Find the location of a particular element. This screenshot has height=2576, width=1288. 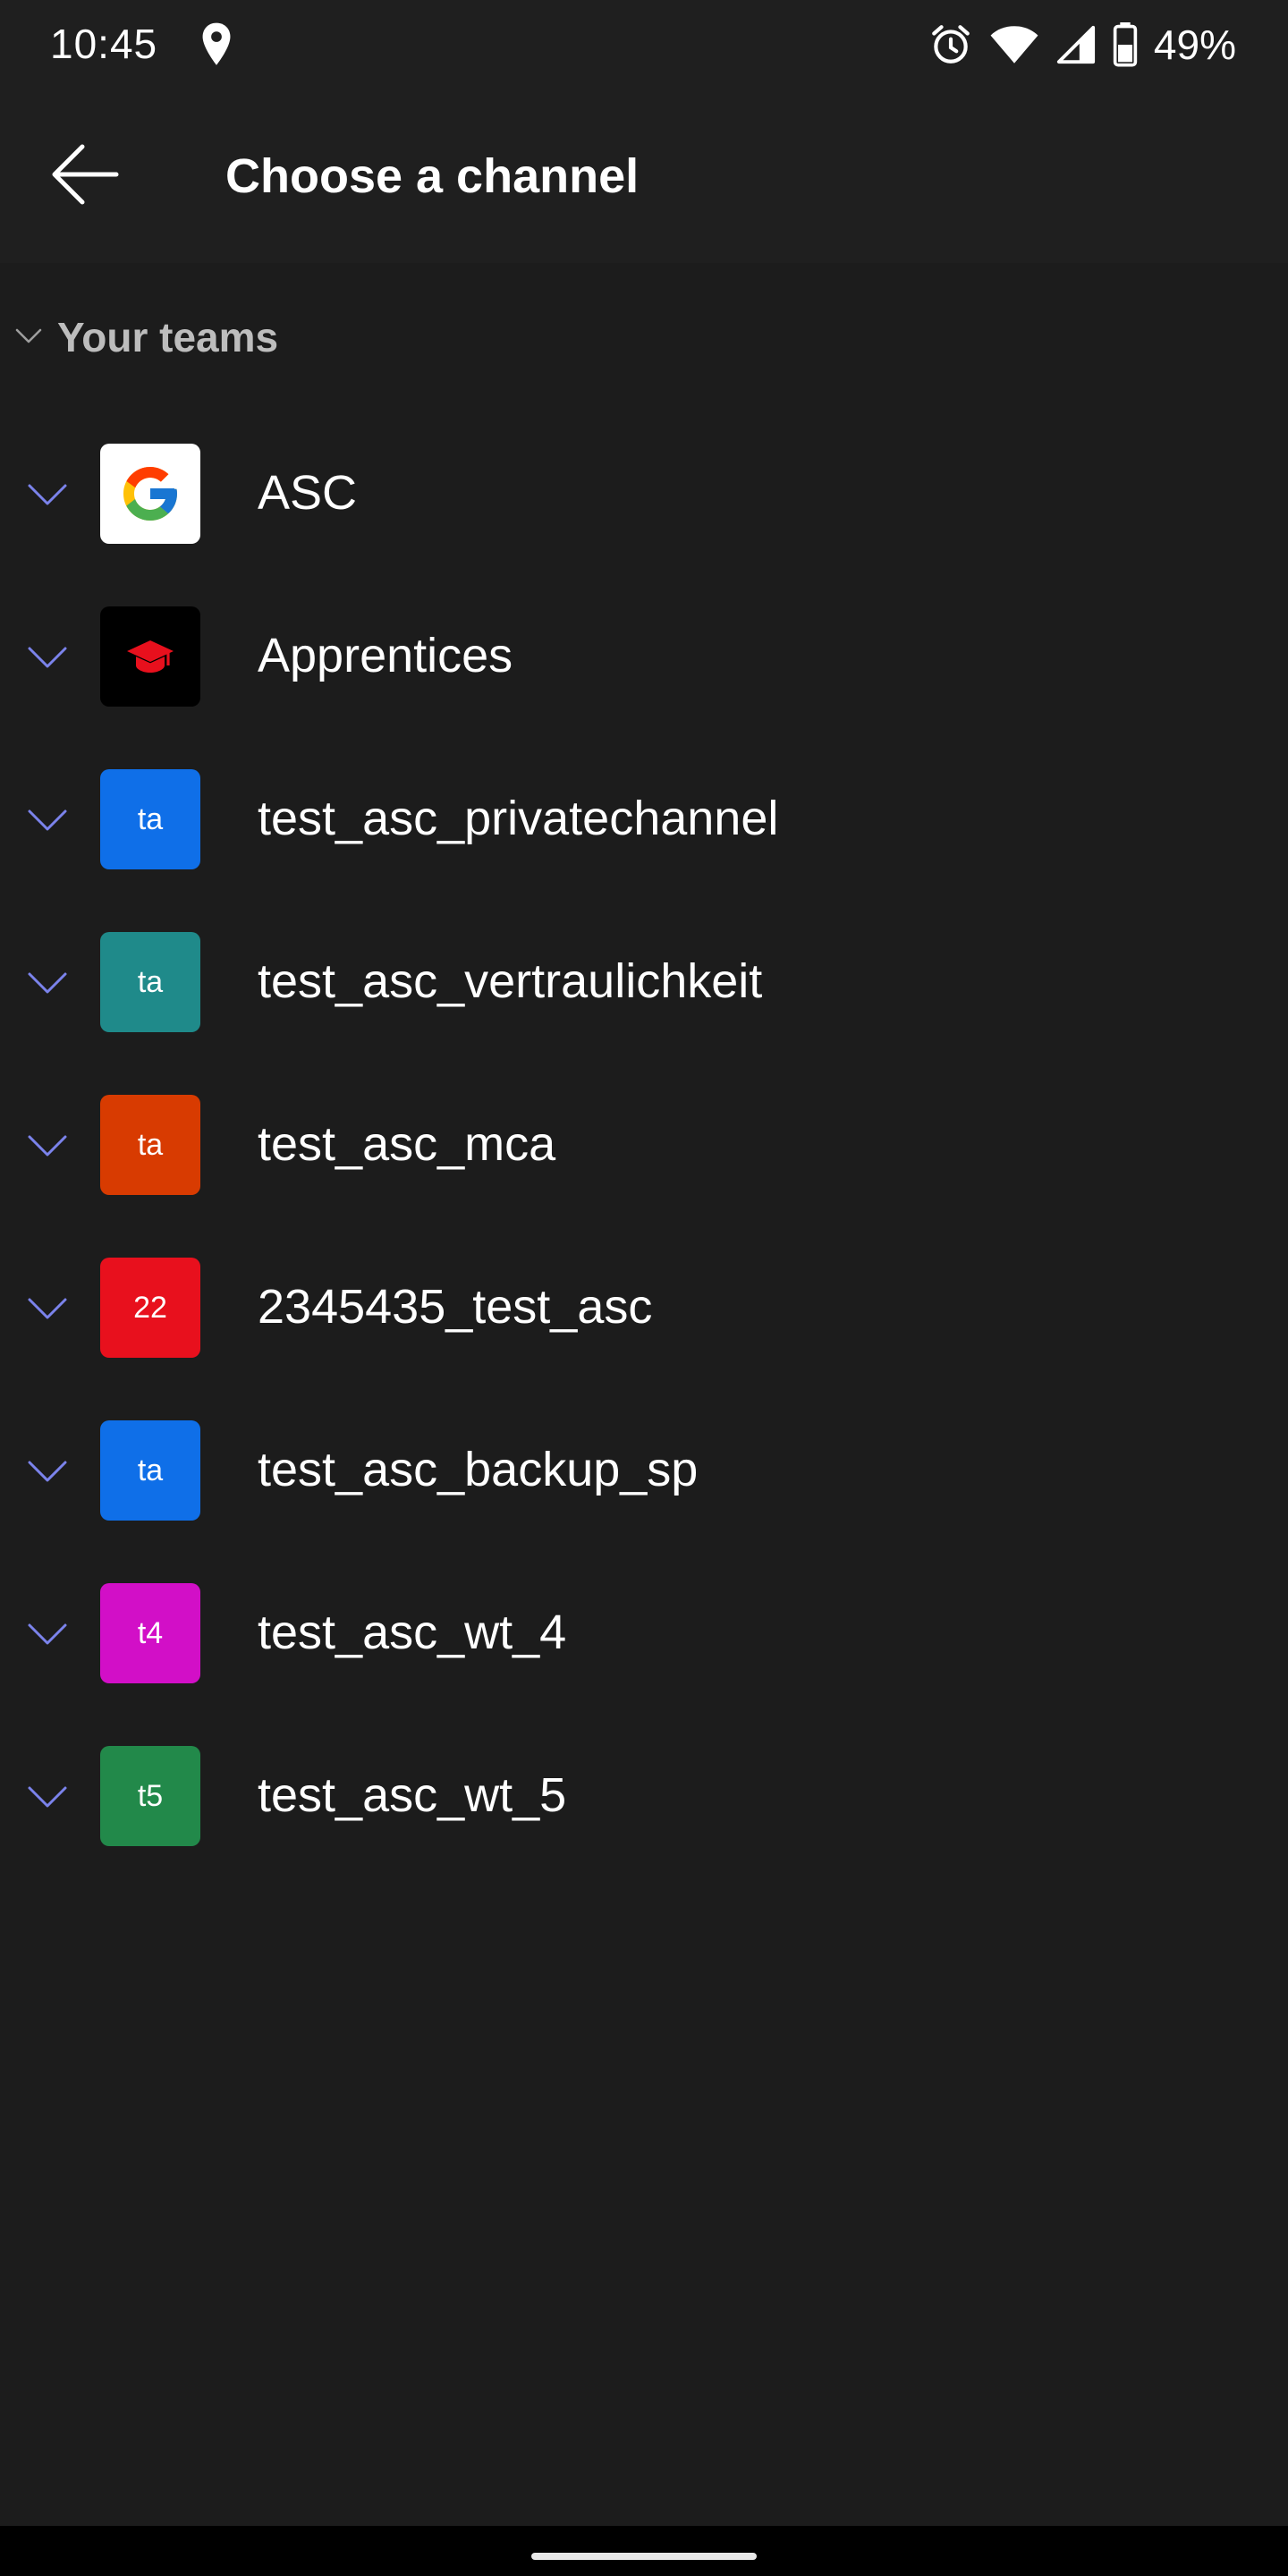

team-avatar-initials: t4 is located at coordinates (150, 1632).